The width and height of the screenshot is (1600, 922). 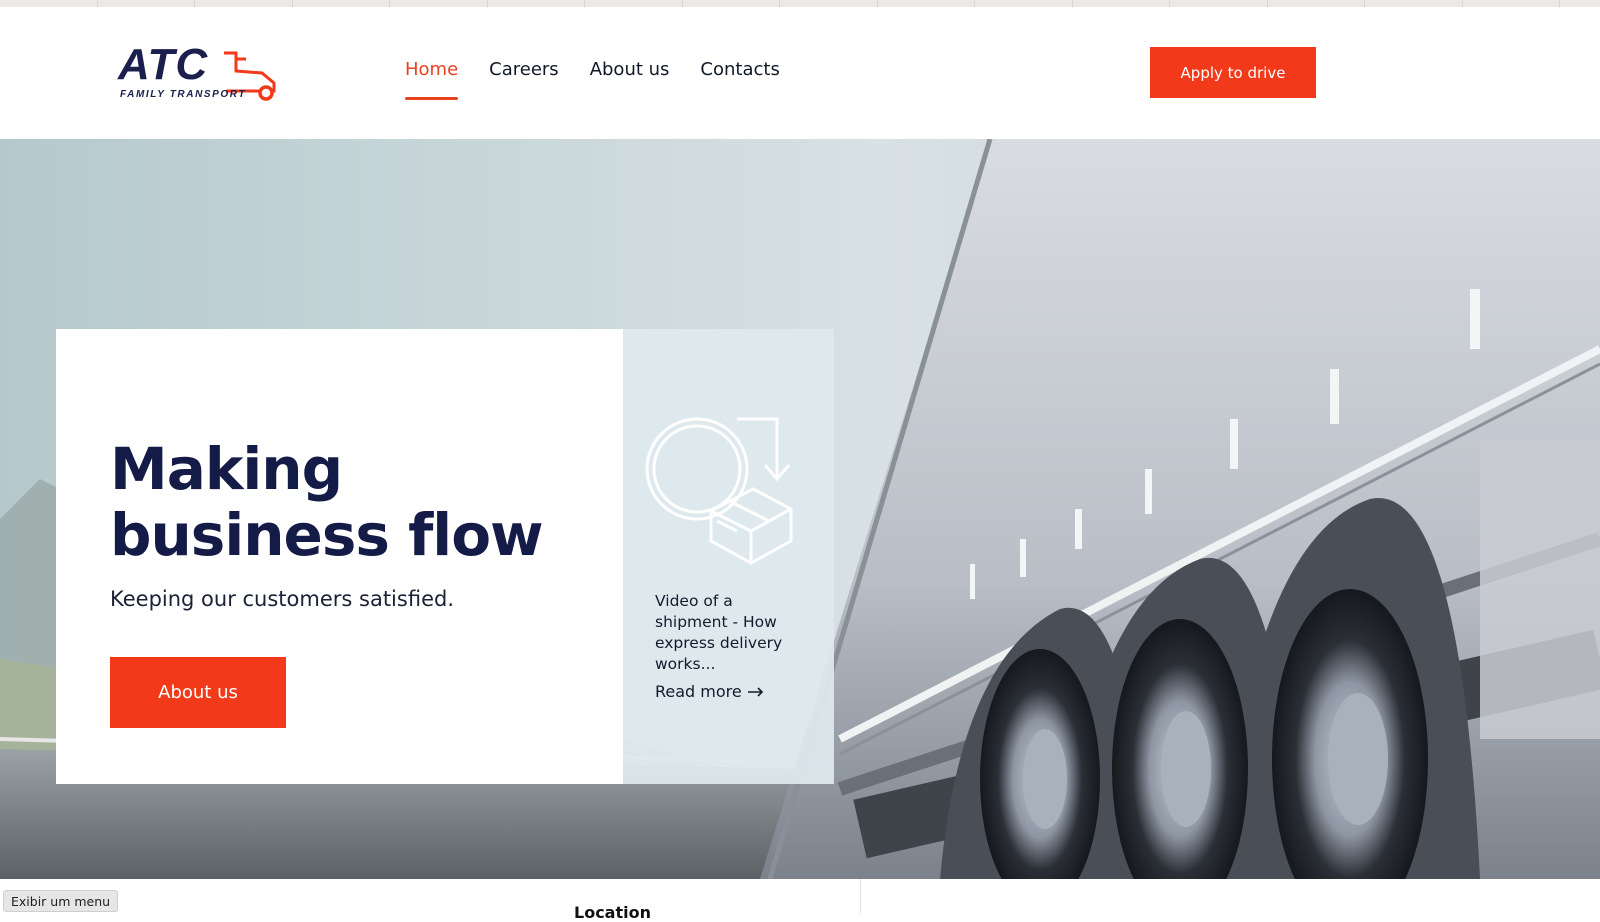 What do you see at coordinates (630, 79) in the screenshot?
I see `nav-about-us: About us` at bounding box center [630, 79].